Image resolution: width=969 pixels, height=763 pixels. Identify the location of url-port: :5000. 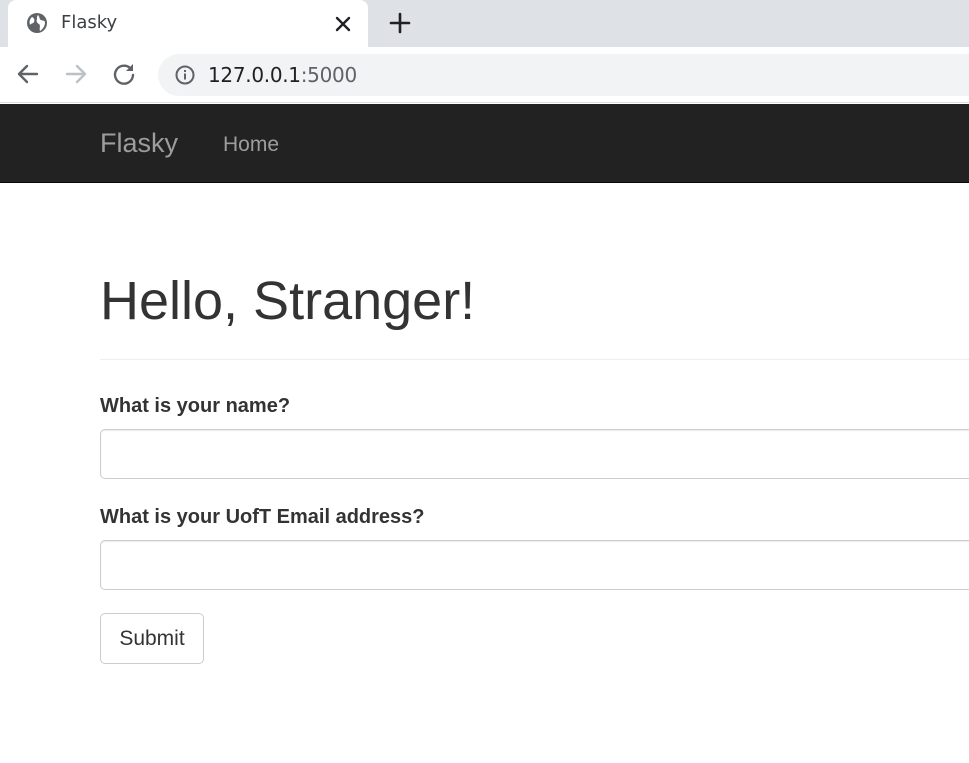
(328, 75).